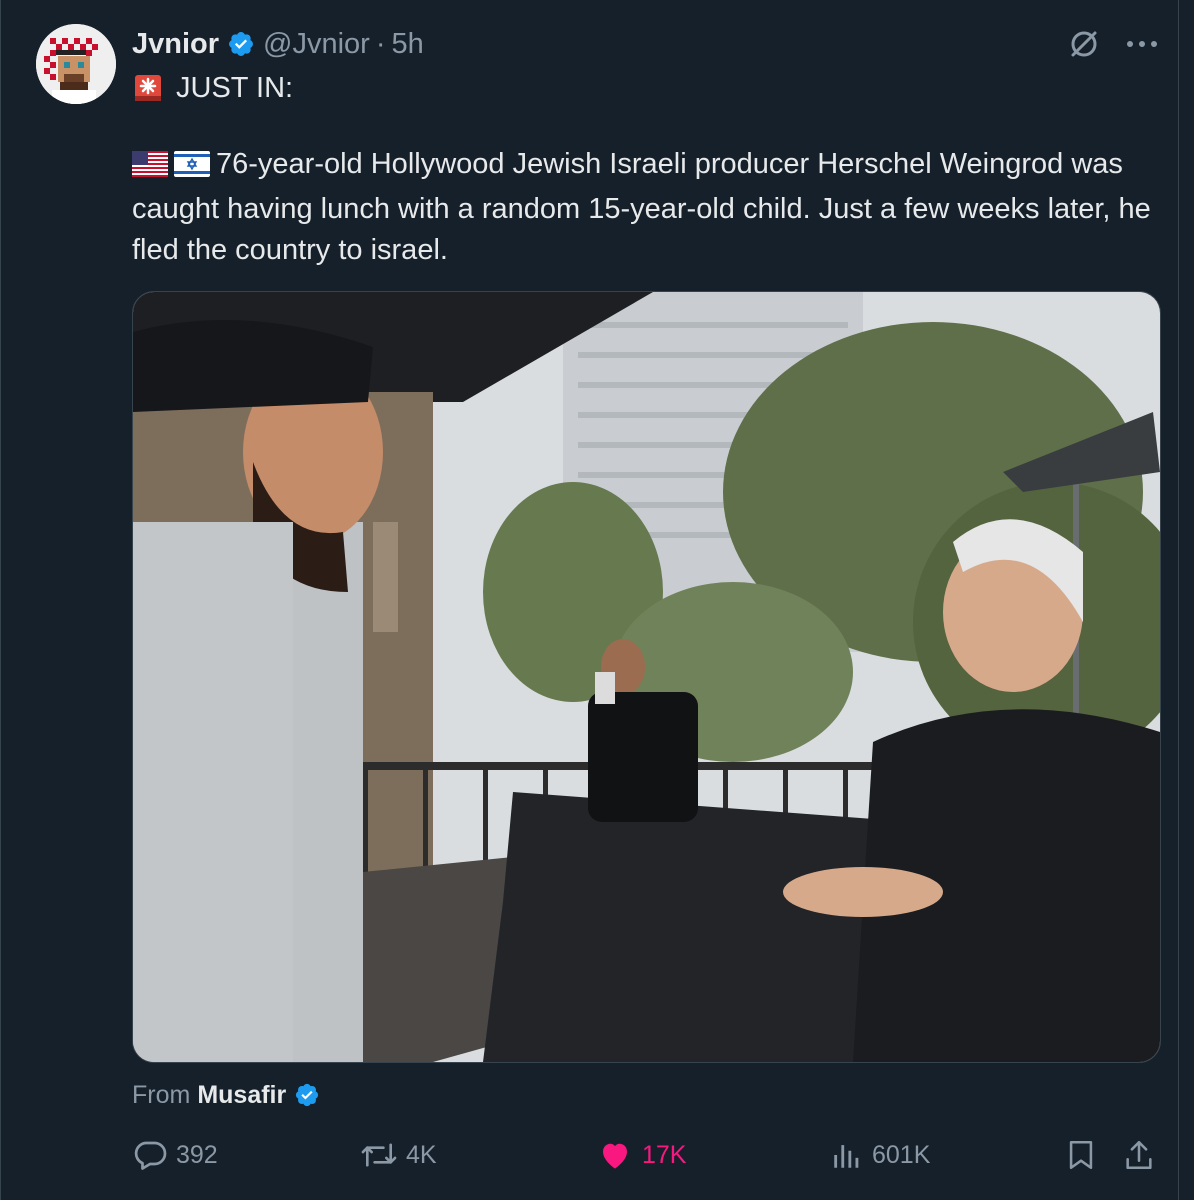 The width and height of the screenshot is (1194, 1200). Describe the element at coordinates (1139, 1155) in the screenshot. I see `share-icon` at that location.